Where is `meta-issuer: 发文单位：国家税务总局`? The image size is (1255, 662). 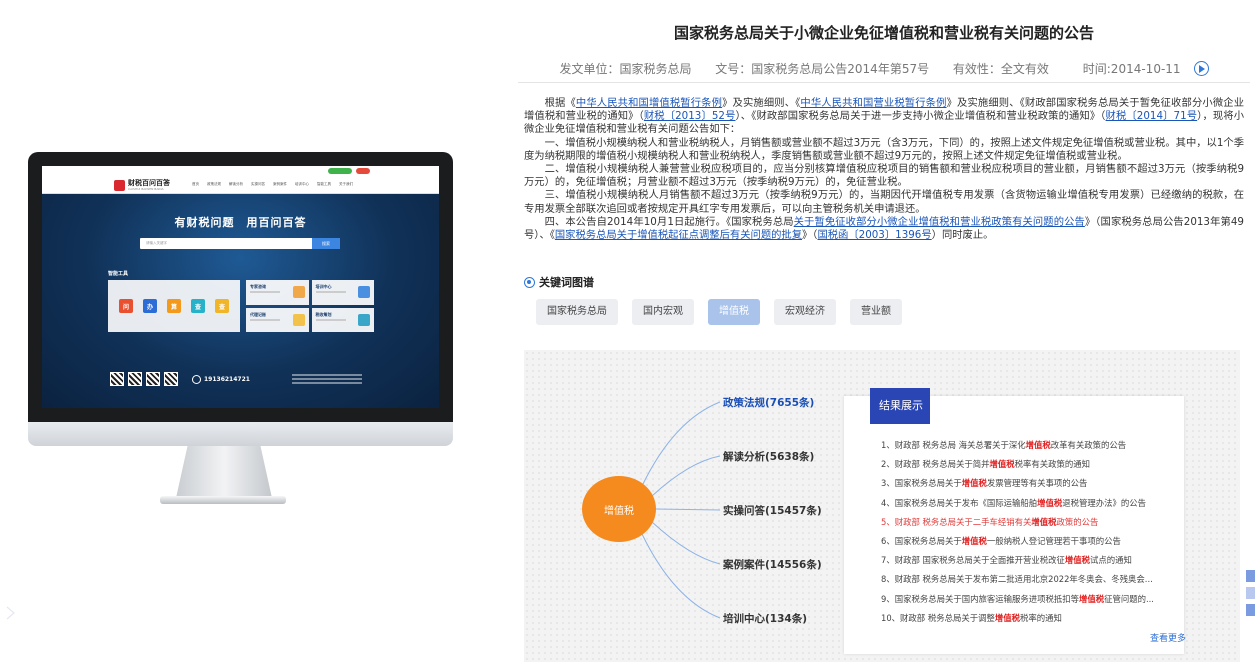 meta-issuer: 发文单位：国家税务总局 is located at coordinates (625, 69).